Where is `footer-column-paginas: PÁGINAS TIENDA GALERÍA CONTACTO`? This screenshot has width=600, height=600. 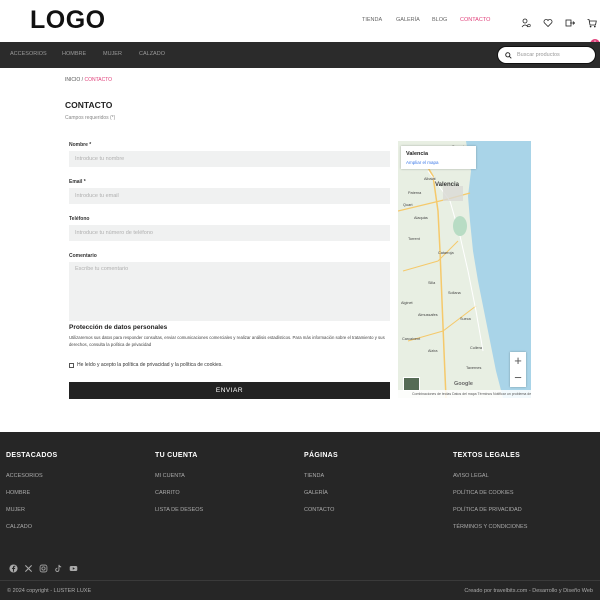
footer-column-paginas: PÁGINAS TIENDA GALERÍA CONTACTO is located at coordinates (321, 482).